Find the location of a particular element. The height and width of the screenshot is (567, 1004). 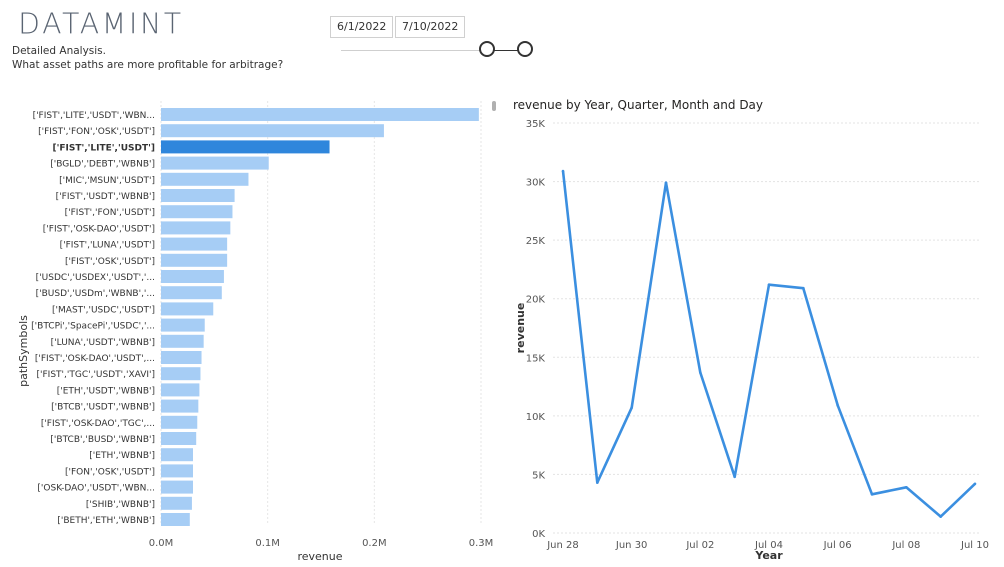

date-slider-end-handle is located at coordinates (525, 49).